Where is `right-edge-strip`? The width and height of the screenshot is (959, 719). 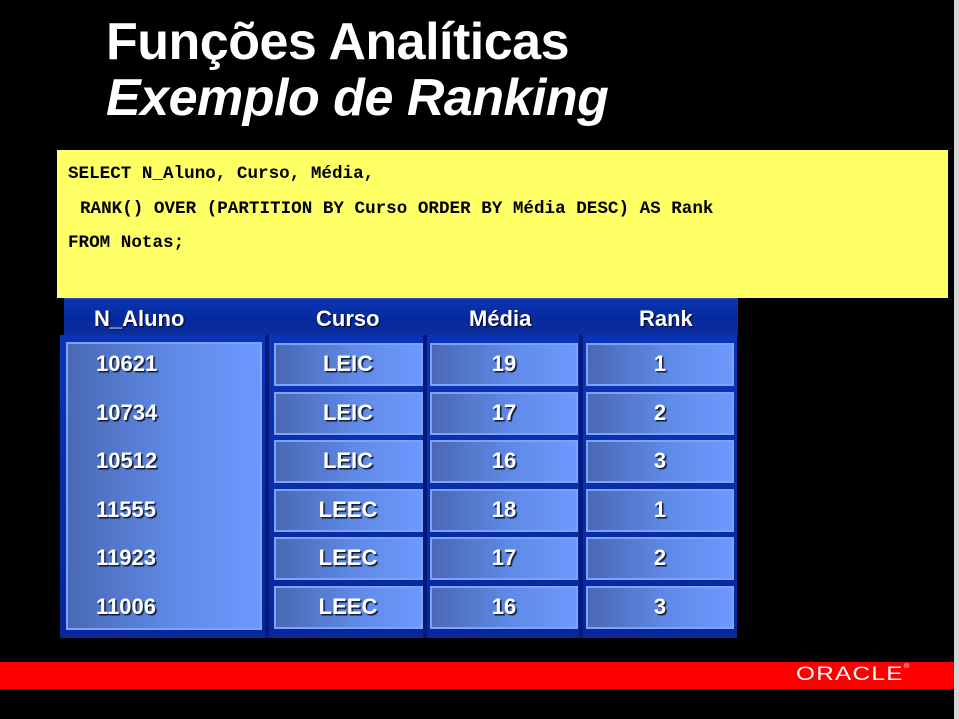 right-edge-strip is located at coordinates (956, 359).